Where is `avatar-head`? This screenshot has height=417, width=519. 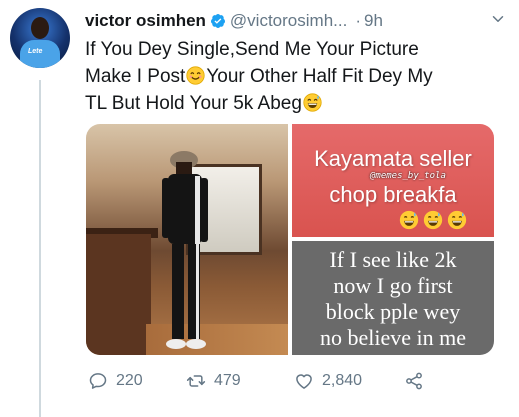 avatar-head is located at coordinates (40, 28).